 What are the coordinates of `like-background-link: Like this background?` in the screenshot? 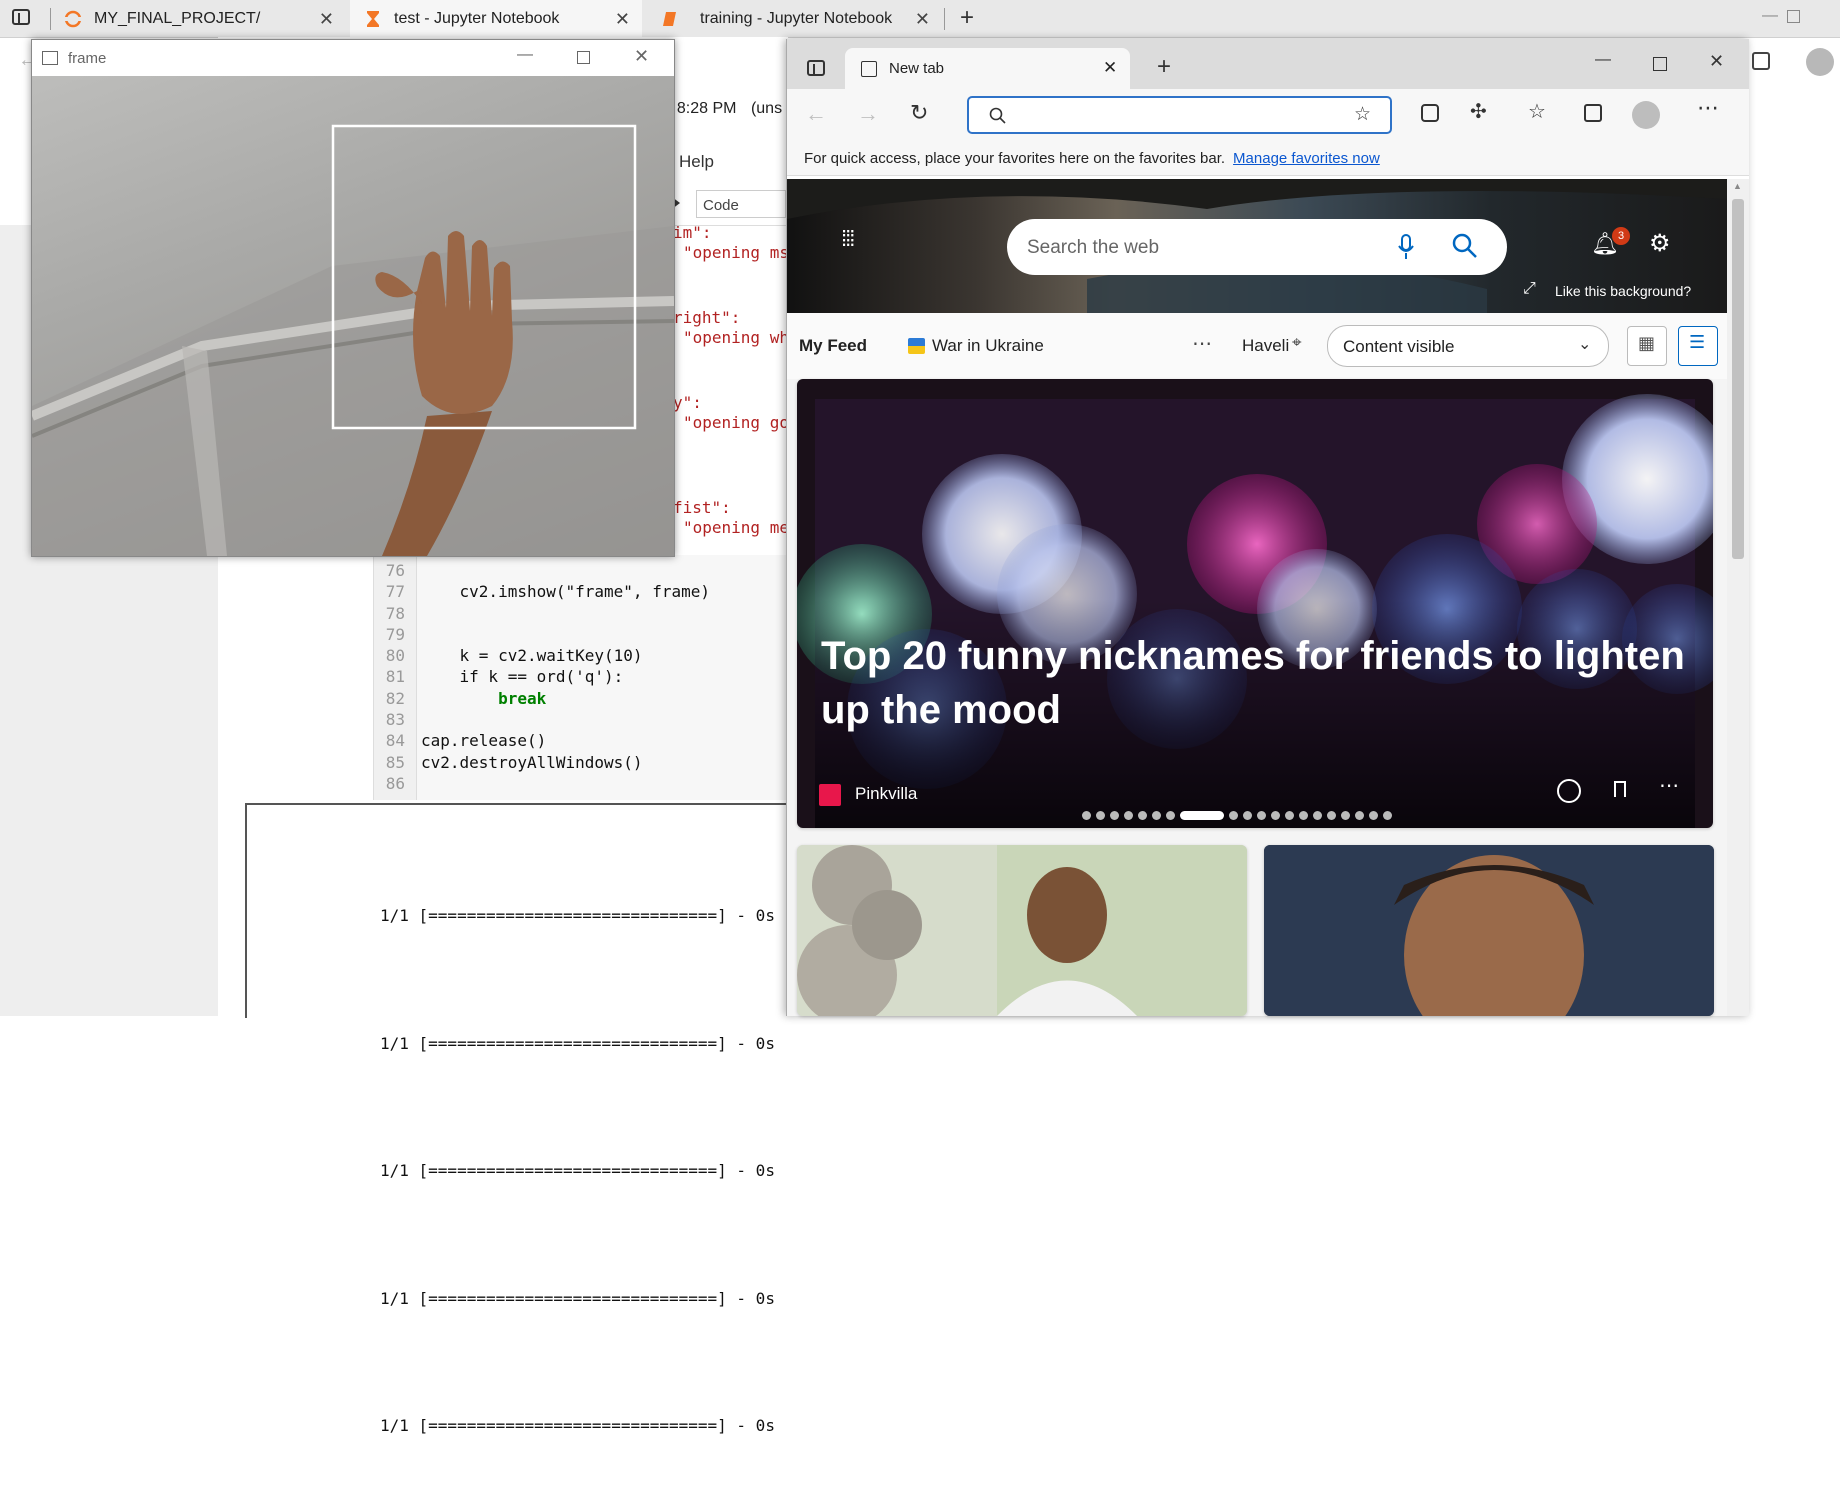 It's located at (1623, 291).